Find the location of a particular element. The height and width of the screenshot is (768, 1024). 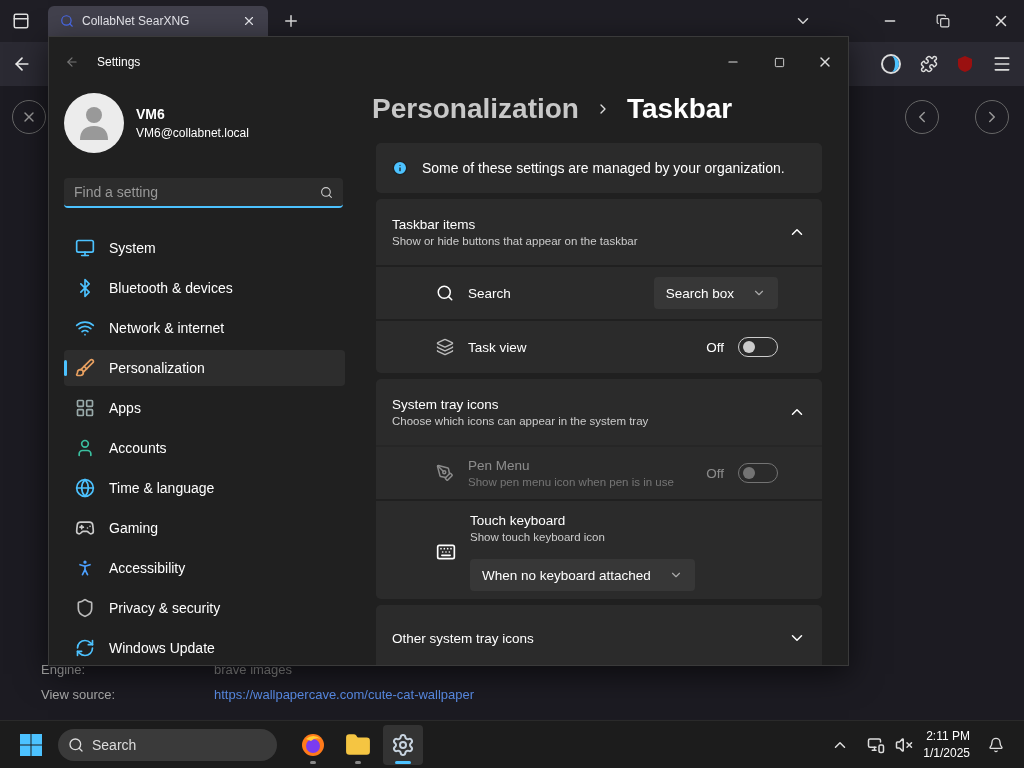

setting-description: Show touch keyboard icon is located at coordinates (538, 537).